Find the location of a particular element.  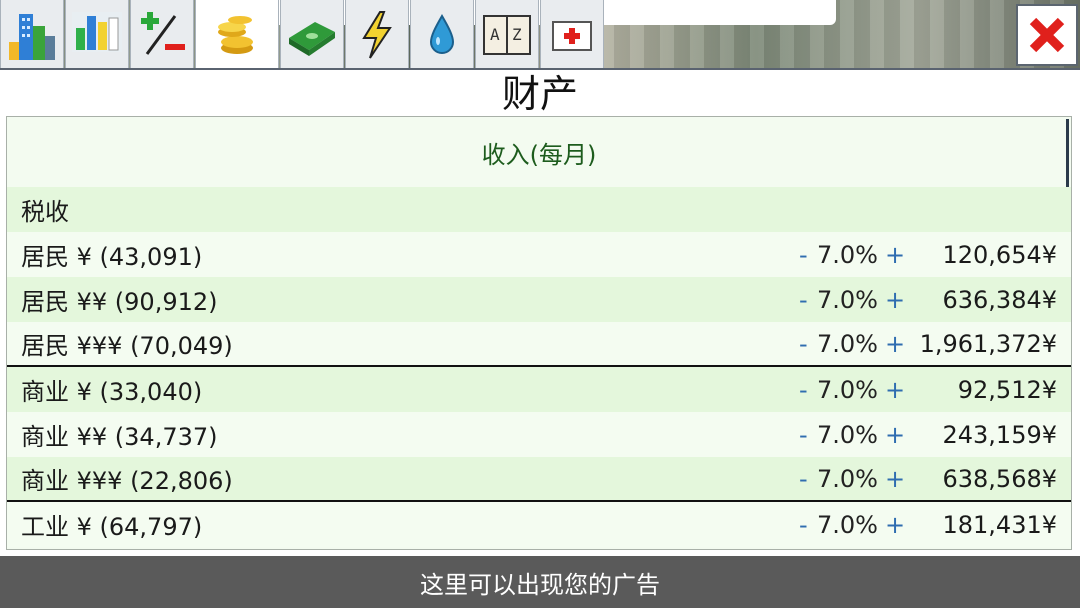

tab-money is located at coordinates (312, 35).